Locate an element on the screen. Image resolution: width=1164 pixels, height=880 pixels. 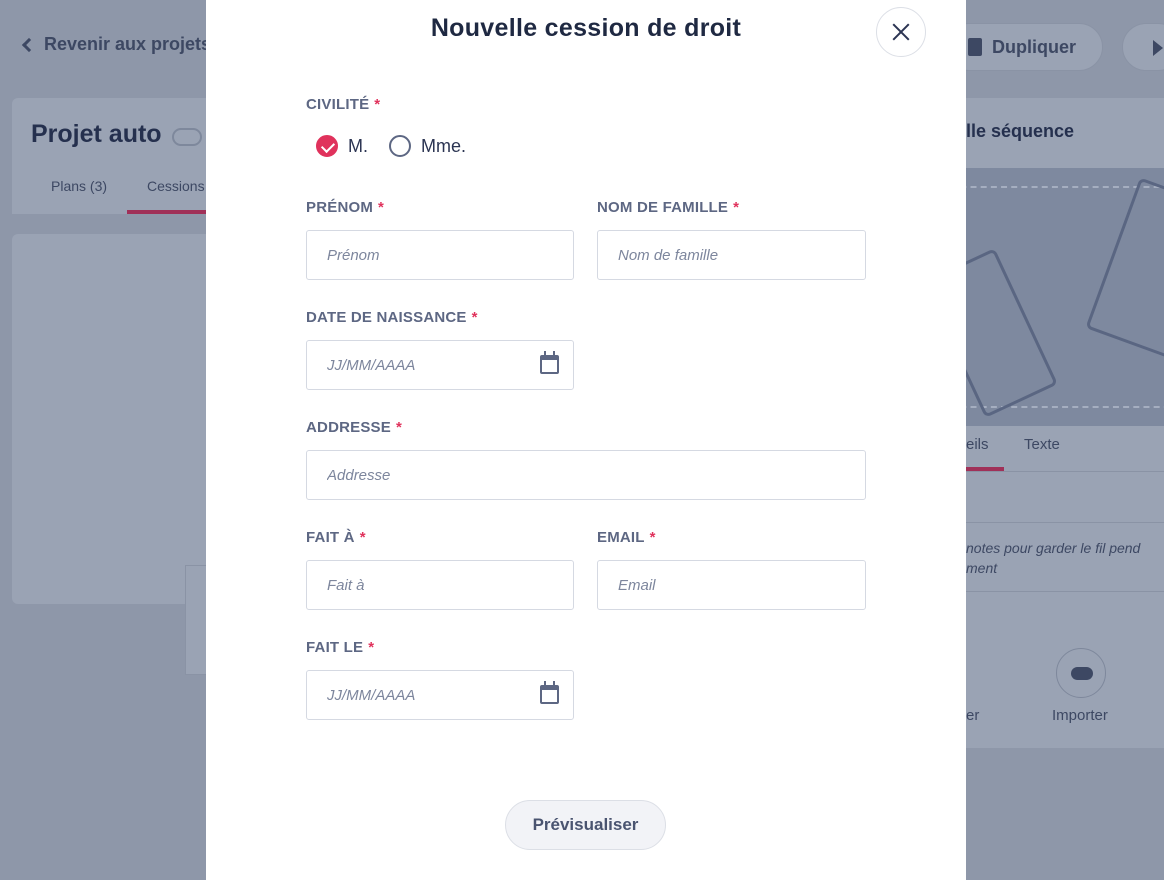
made-on-label: FAIT LE * is located at coordinates (340, 647).